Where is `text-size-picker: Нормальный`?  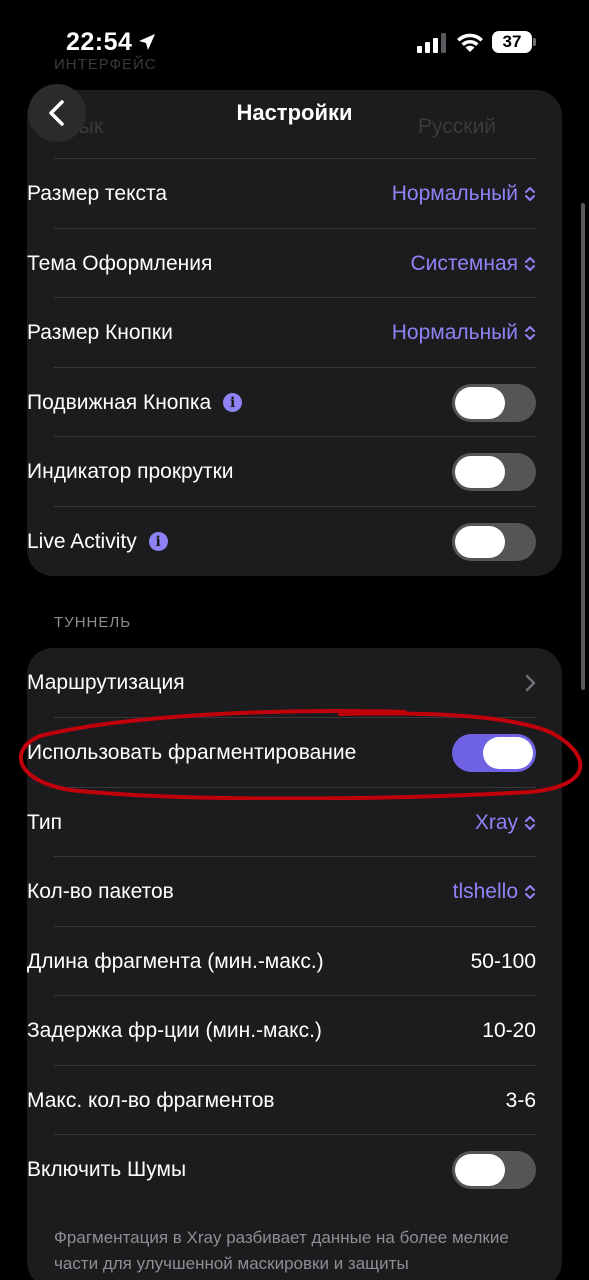
text-size-picker: Нормальный is located at coordinates (464, 194).